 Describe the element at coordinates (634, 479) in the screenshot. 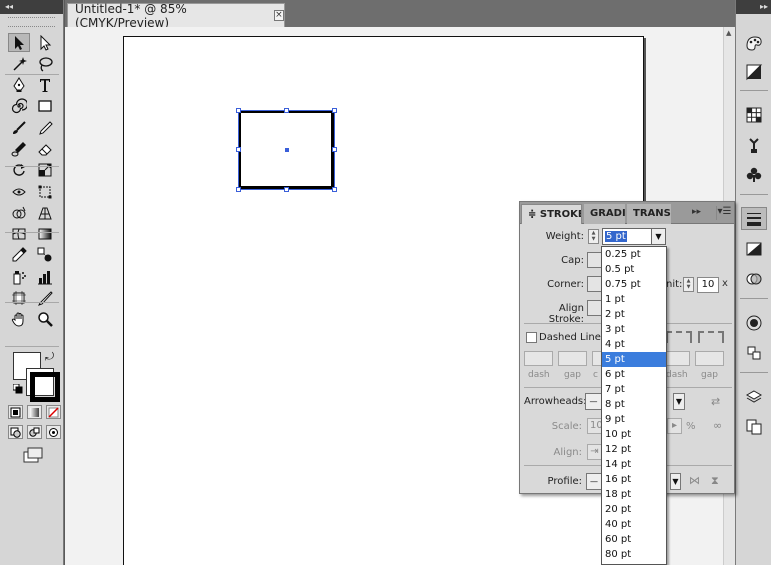

I see `weight-option: 16 pt` at that location.